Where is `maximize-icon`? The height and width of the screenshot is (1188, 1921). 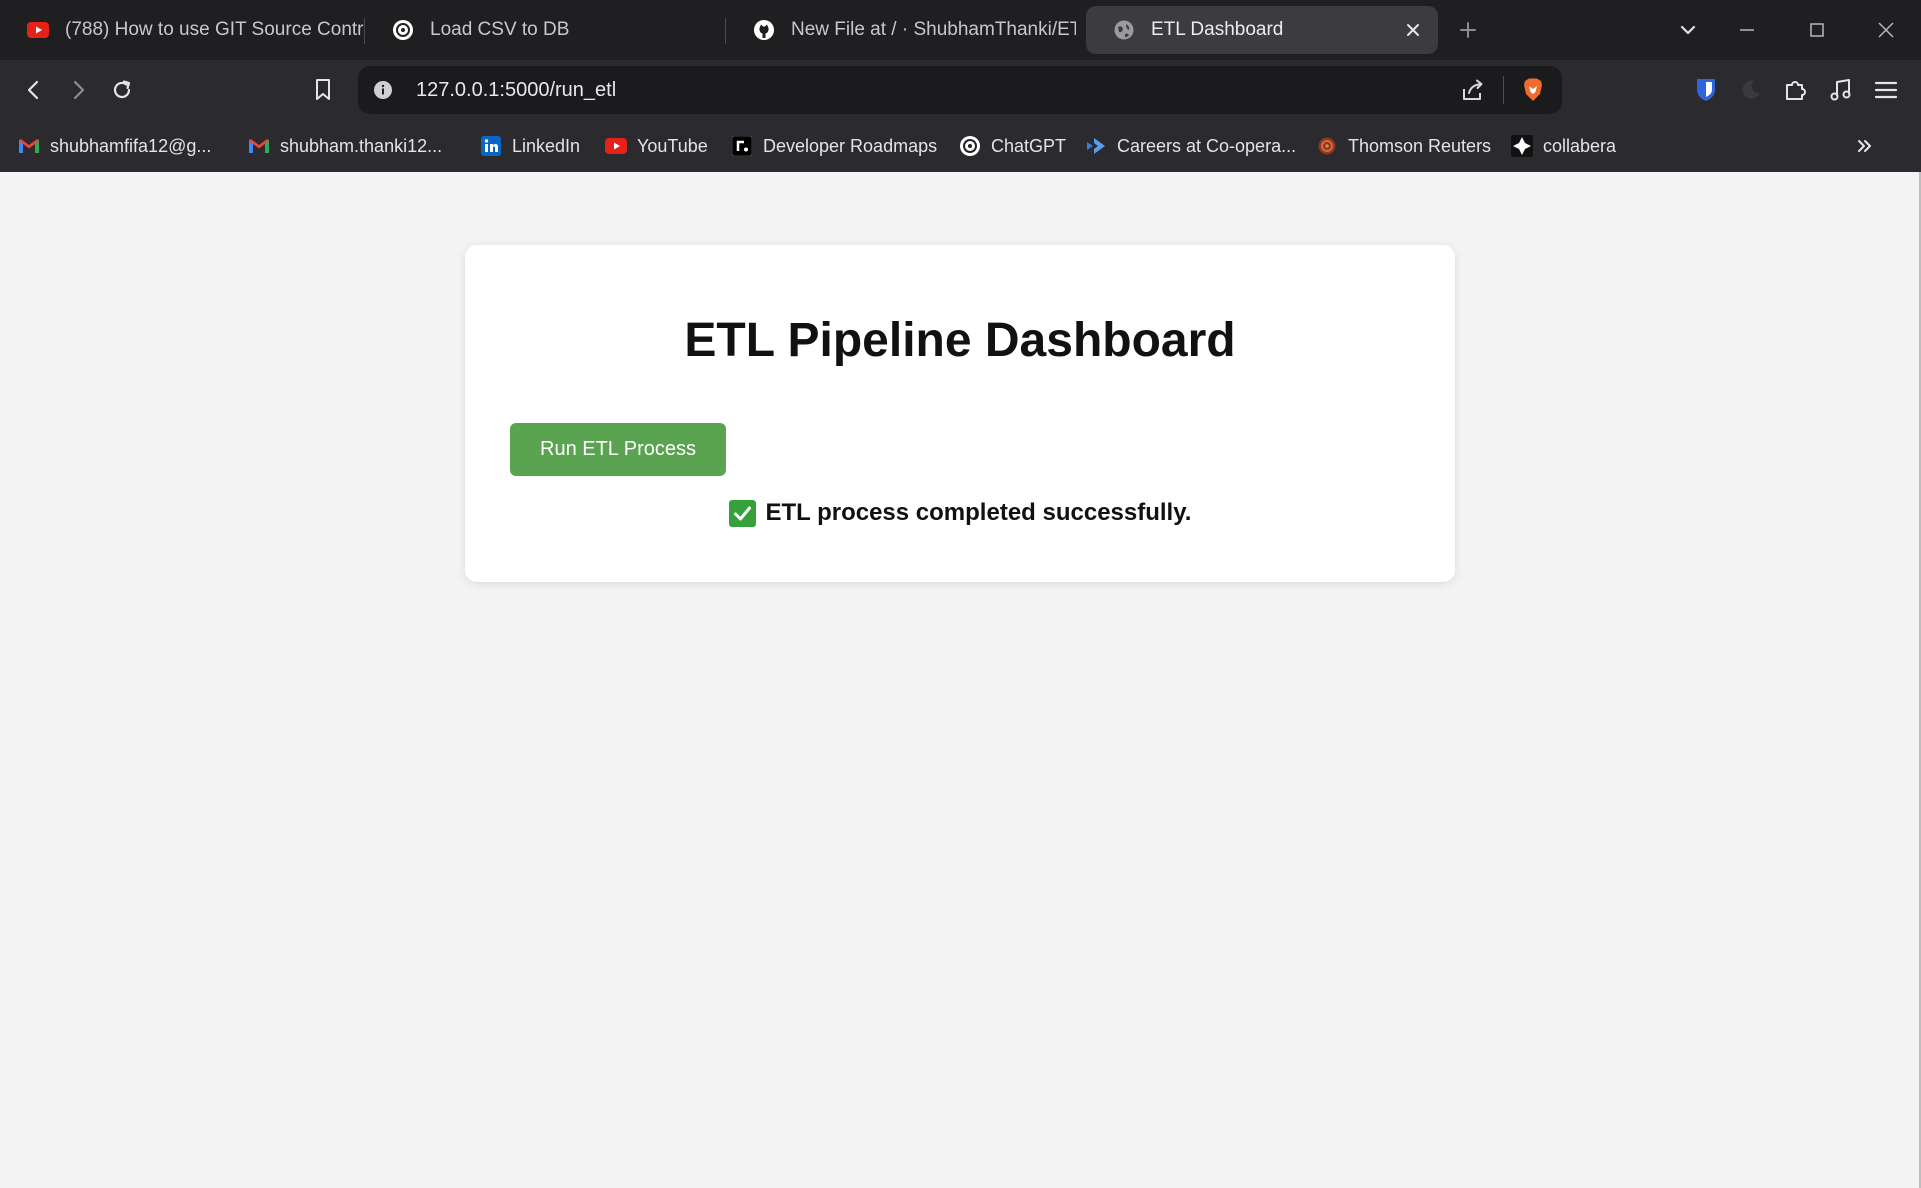
maximize-icon is located at coordinates (1817, 30).